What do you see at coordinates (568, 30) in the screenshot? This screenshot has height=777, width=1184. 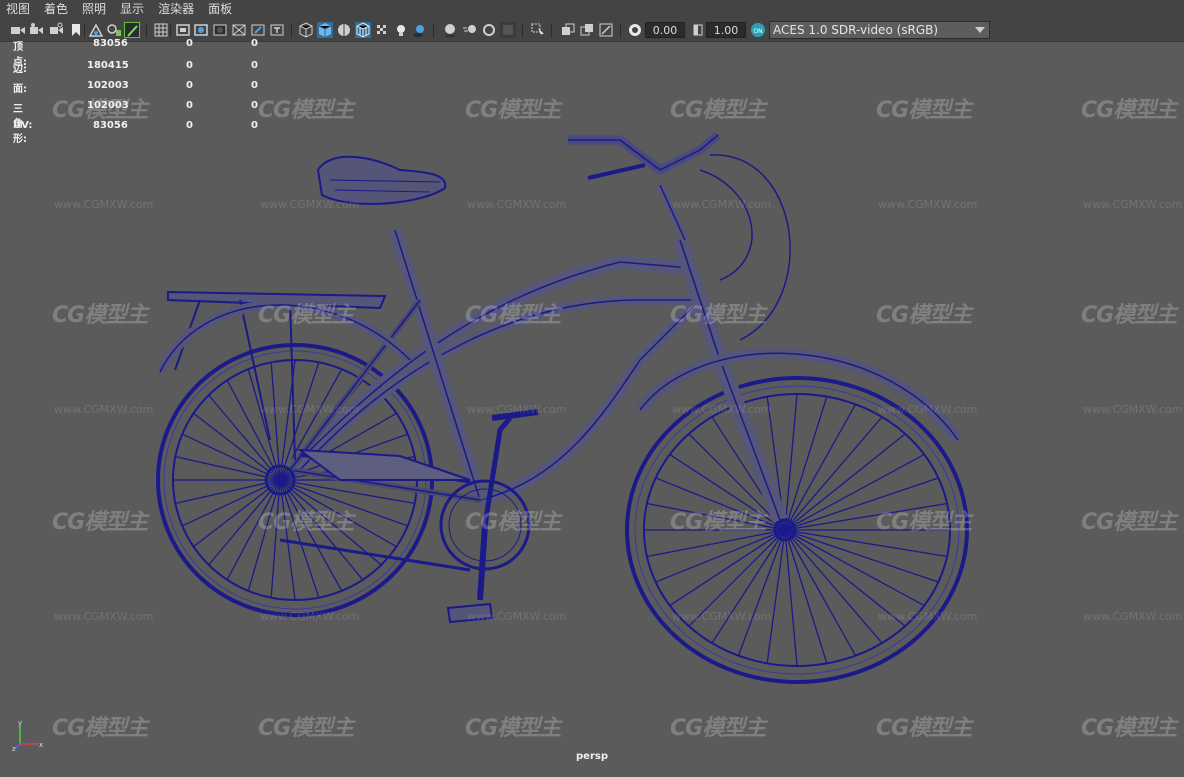 I see `xray-icon` at bounding box center [568, 30].